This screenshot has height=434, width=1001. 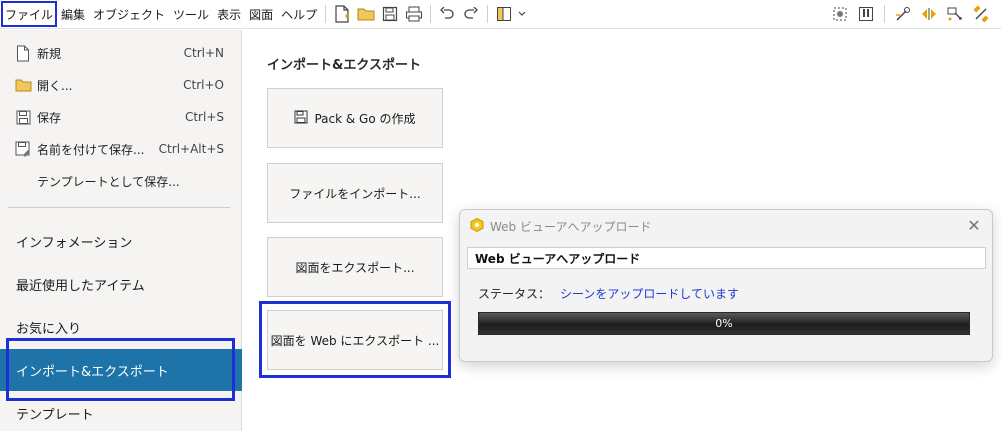 I want to click on capture-icon, so click(x=840, y=14).